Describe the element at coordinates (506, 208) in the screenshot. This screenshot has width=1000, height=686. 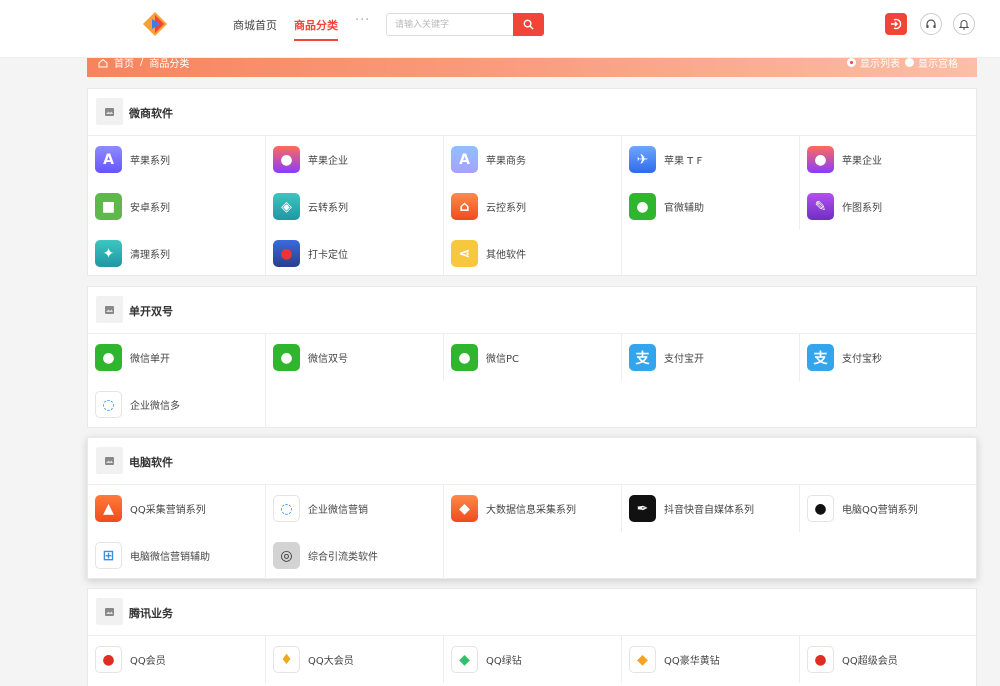
I see `product-label: 云控系列` at that location.